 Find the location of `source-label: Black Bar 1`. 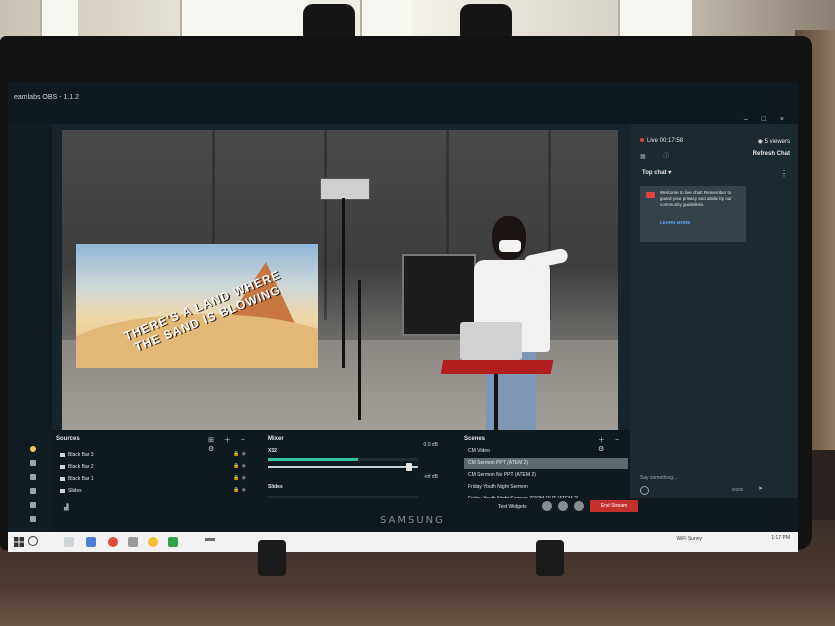

source-label: Black Bar 1 is located at coordinates (81, 479).